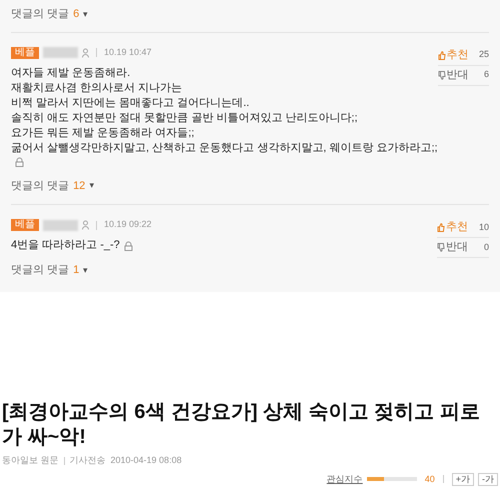 The image size is (500, 500). I want to click on comment-time: 10.19 10:47, so click(128, 52).